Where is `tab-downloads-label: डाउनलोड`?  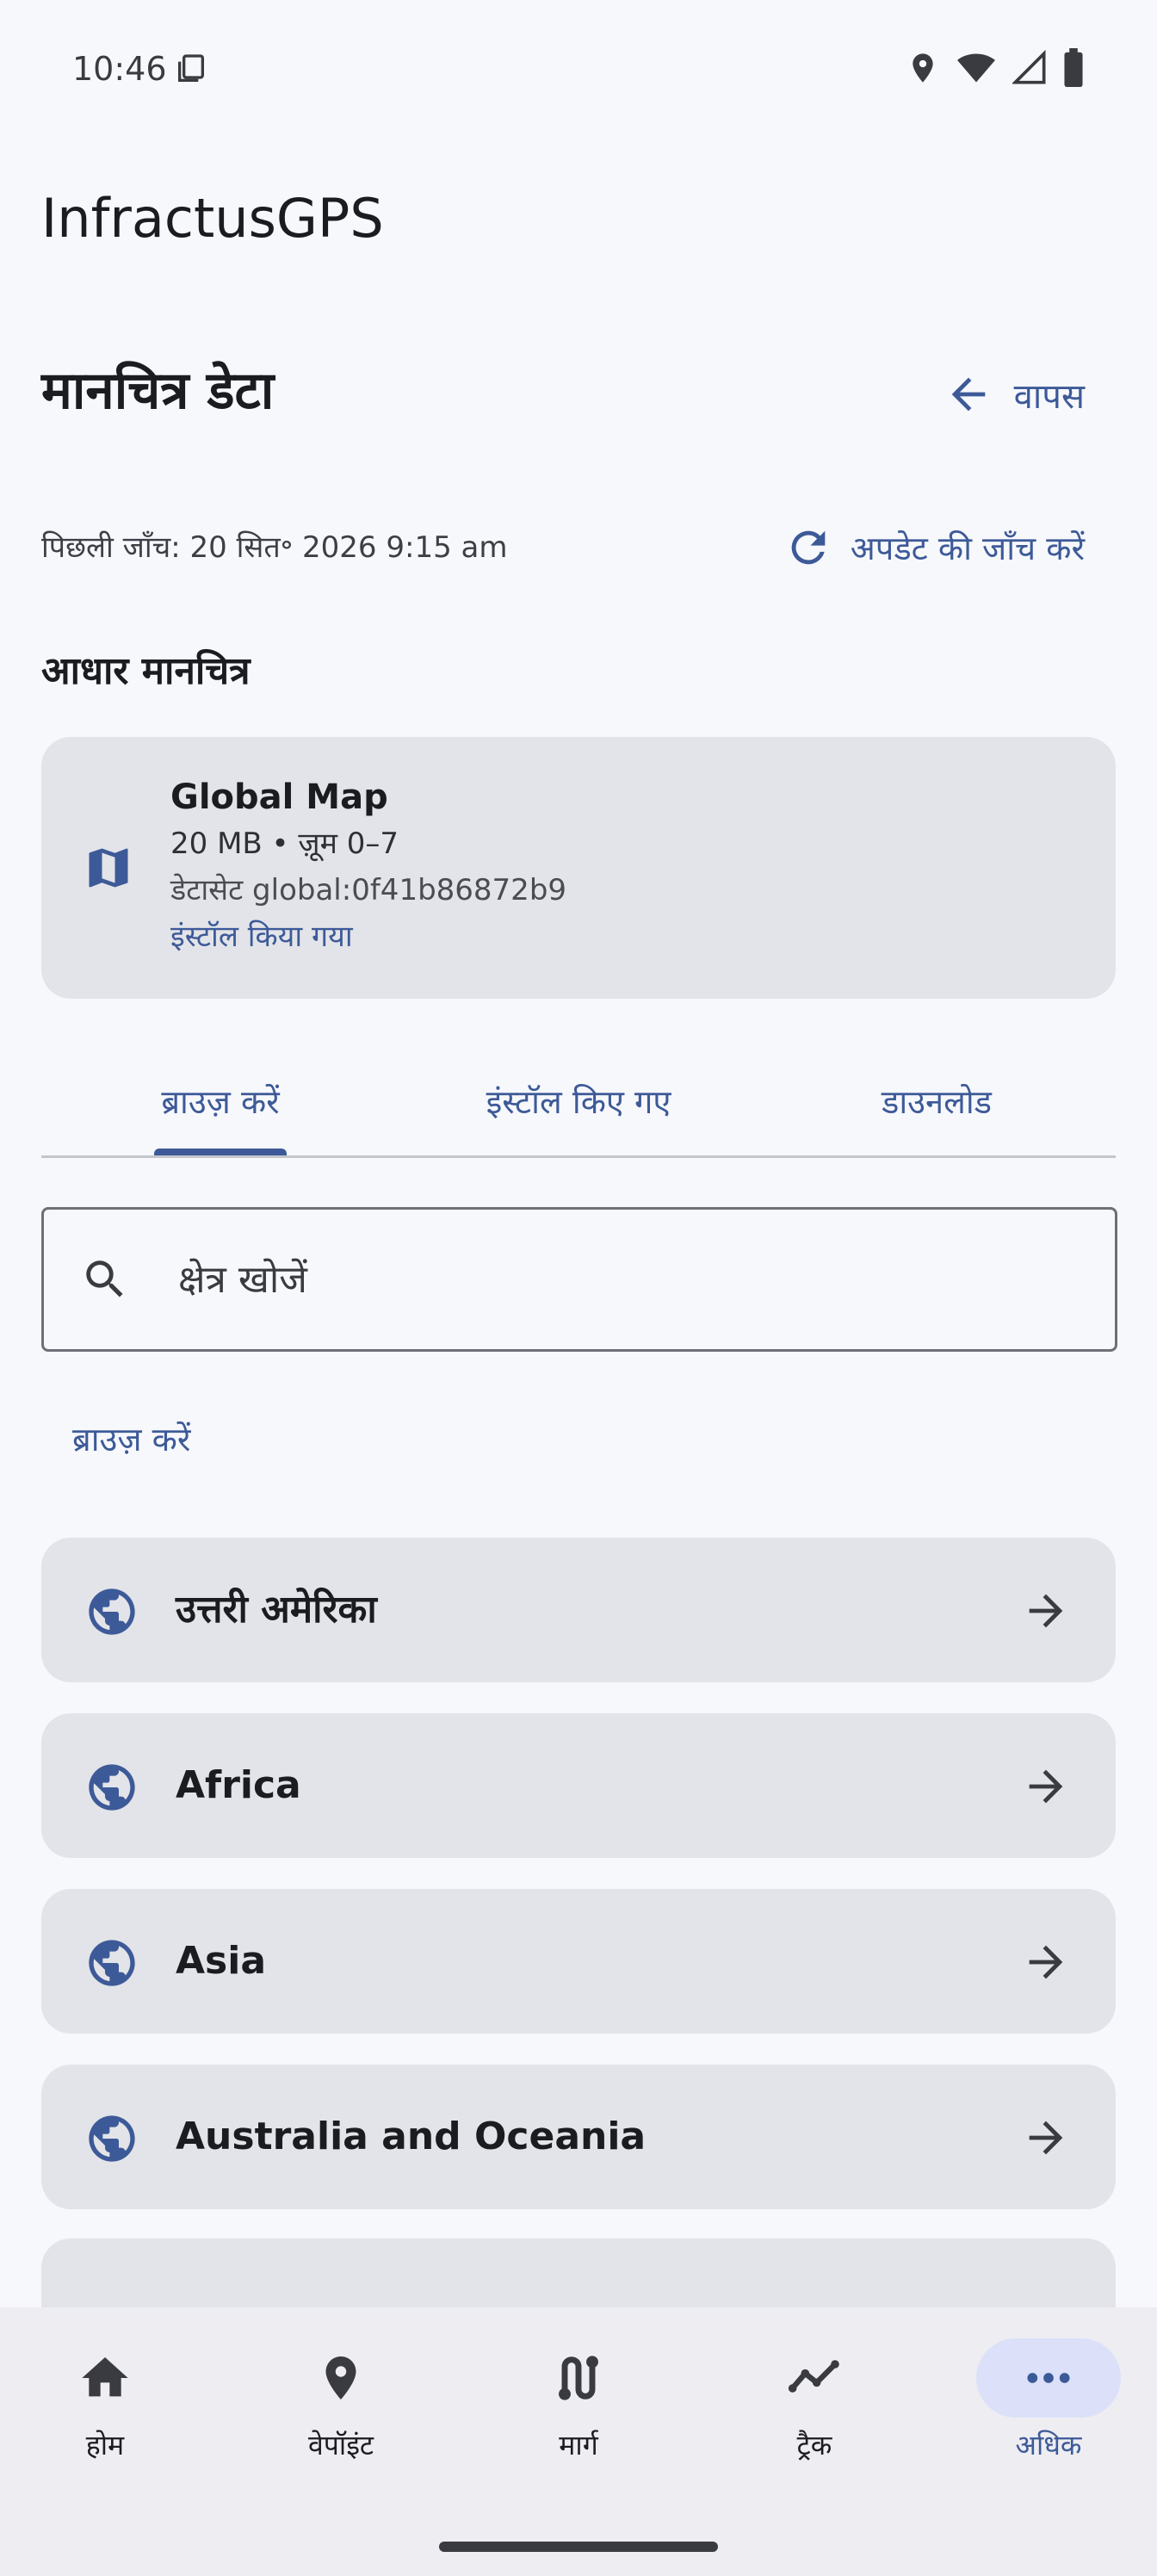
tab-downloads-label: डाउनलोड is located at coordinates (937, 1102).